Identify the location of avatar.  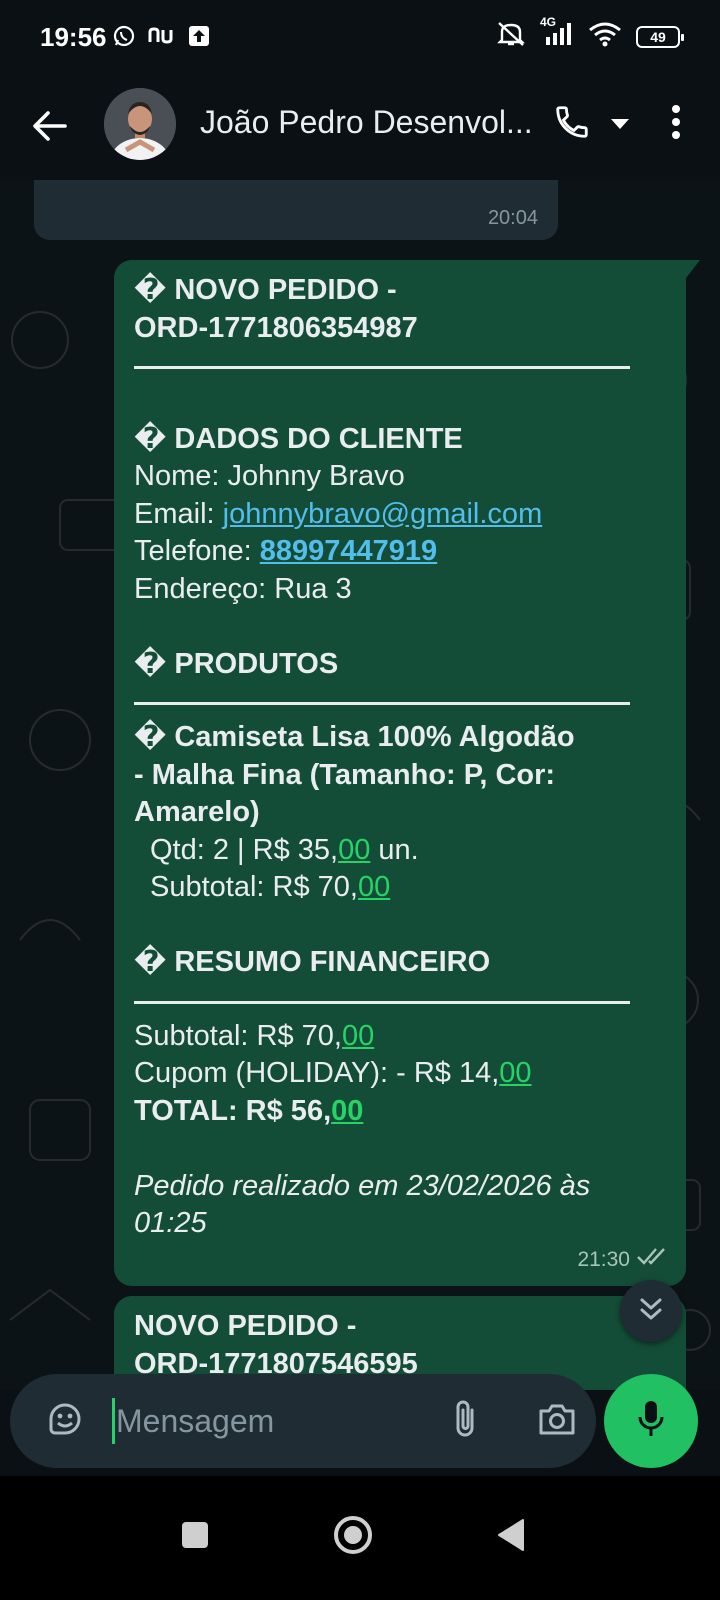
(140, 124).